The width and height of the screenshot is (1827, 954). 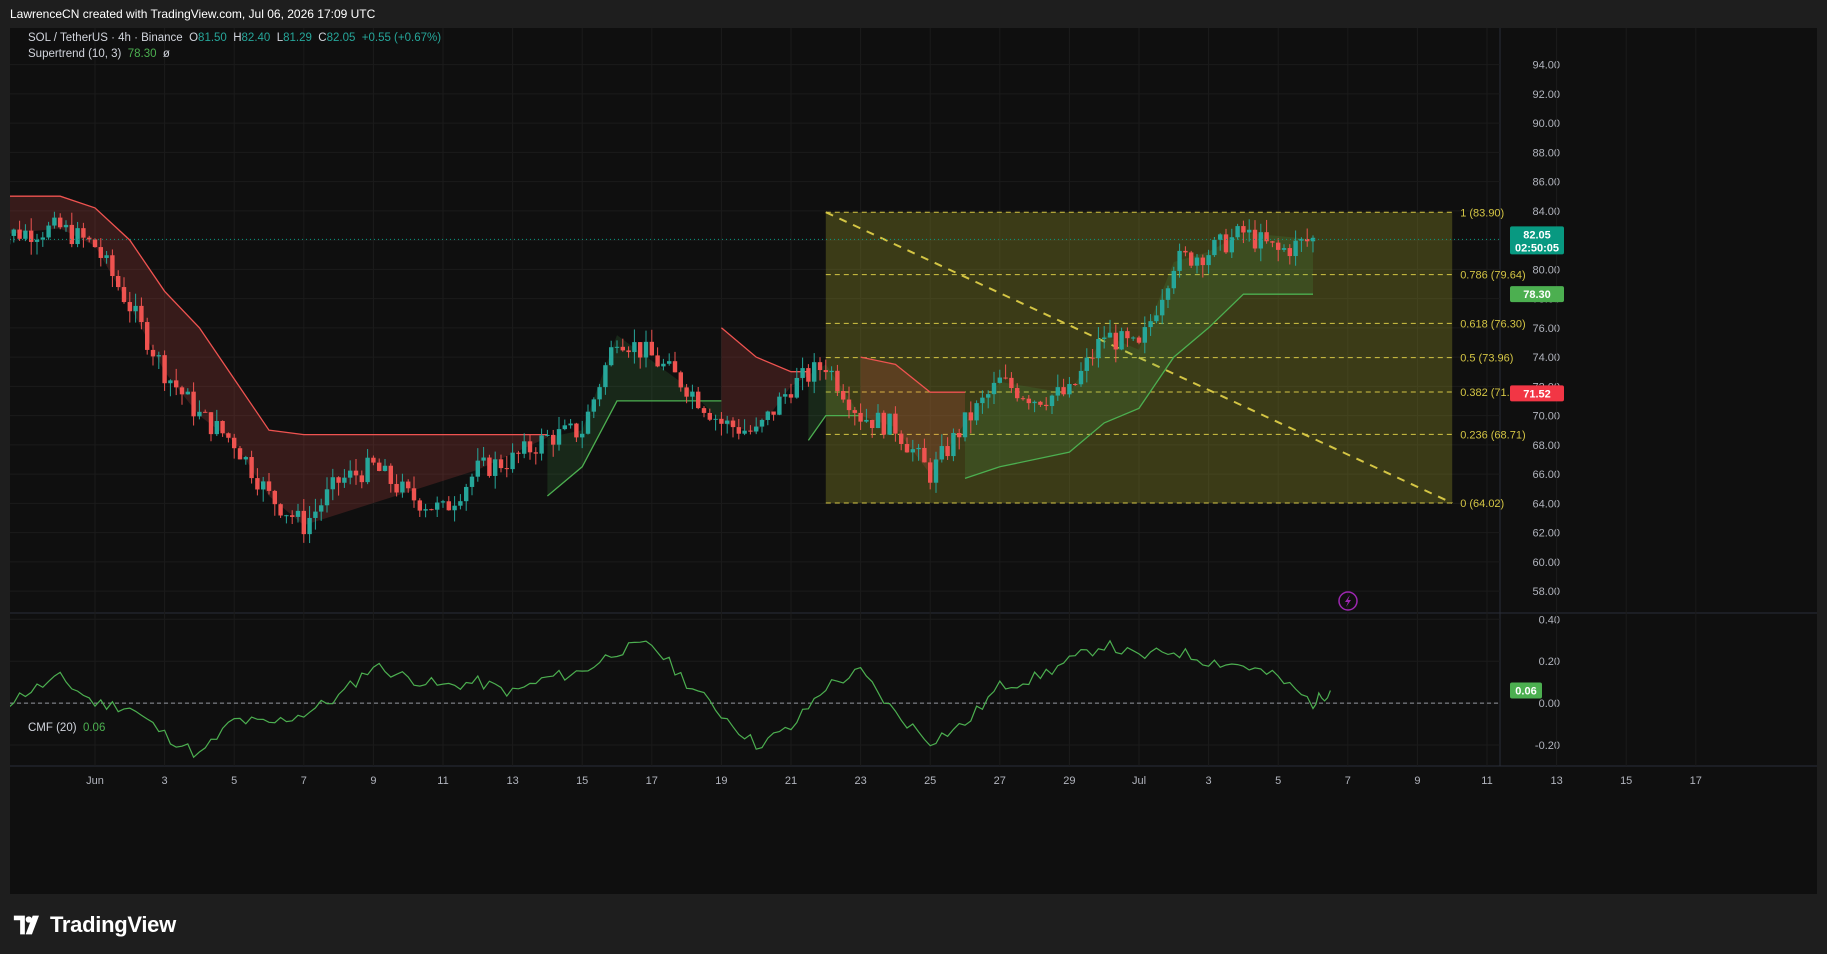 What do you see at coordinates (1278, 781) in the screenshot?
I see `time-axis-label: 5` at bounding box center [1278, 781].